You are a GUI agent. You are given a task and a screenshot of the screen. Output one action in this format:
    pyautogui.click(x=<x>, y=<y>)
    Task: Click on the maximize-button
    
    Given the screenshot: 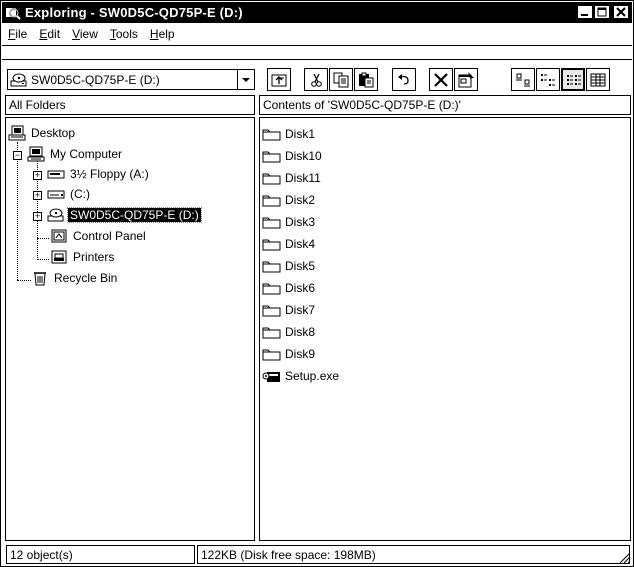 What is the action you would take?
    pyautogui.click(x=602, y=12)
    